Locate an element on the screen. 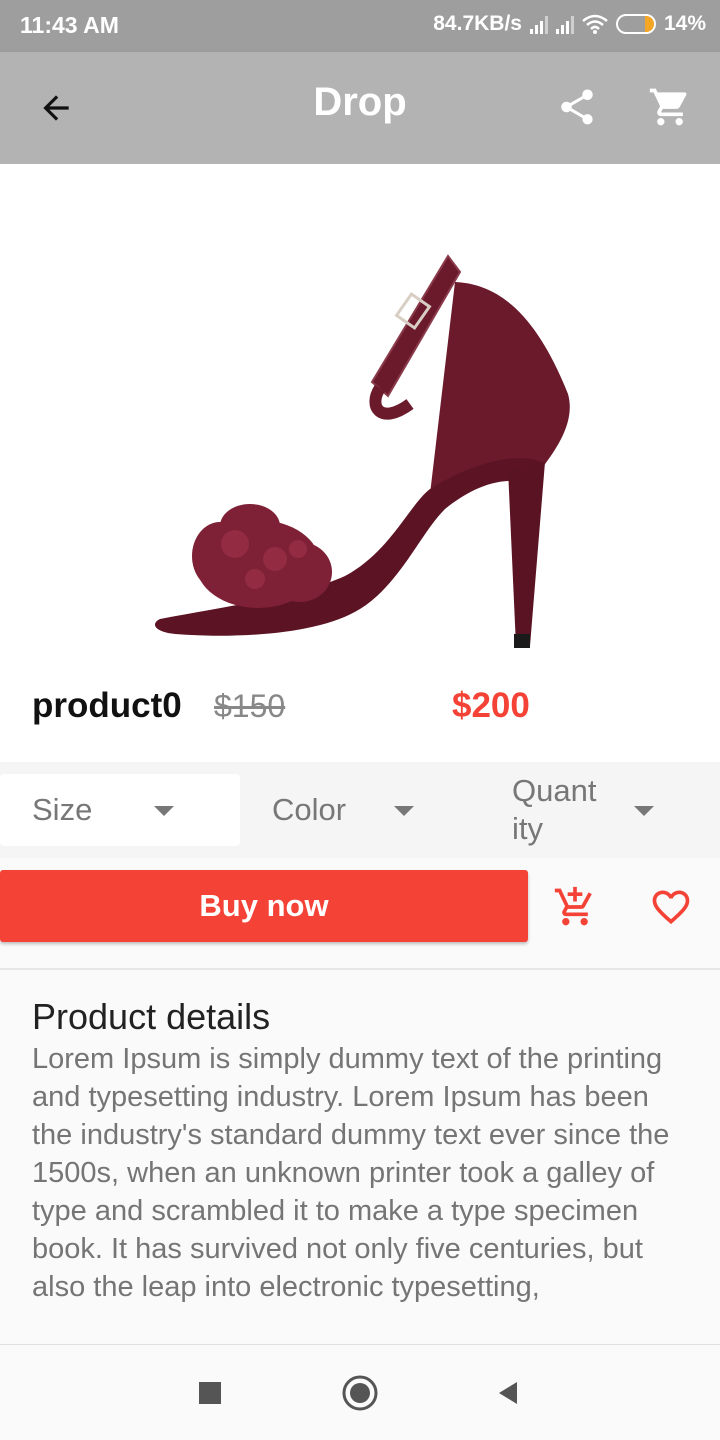 The image size is (720, 1440). nav-back-button is located at coordinates (508, 1393).